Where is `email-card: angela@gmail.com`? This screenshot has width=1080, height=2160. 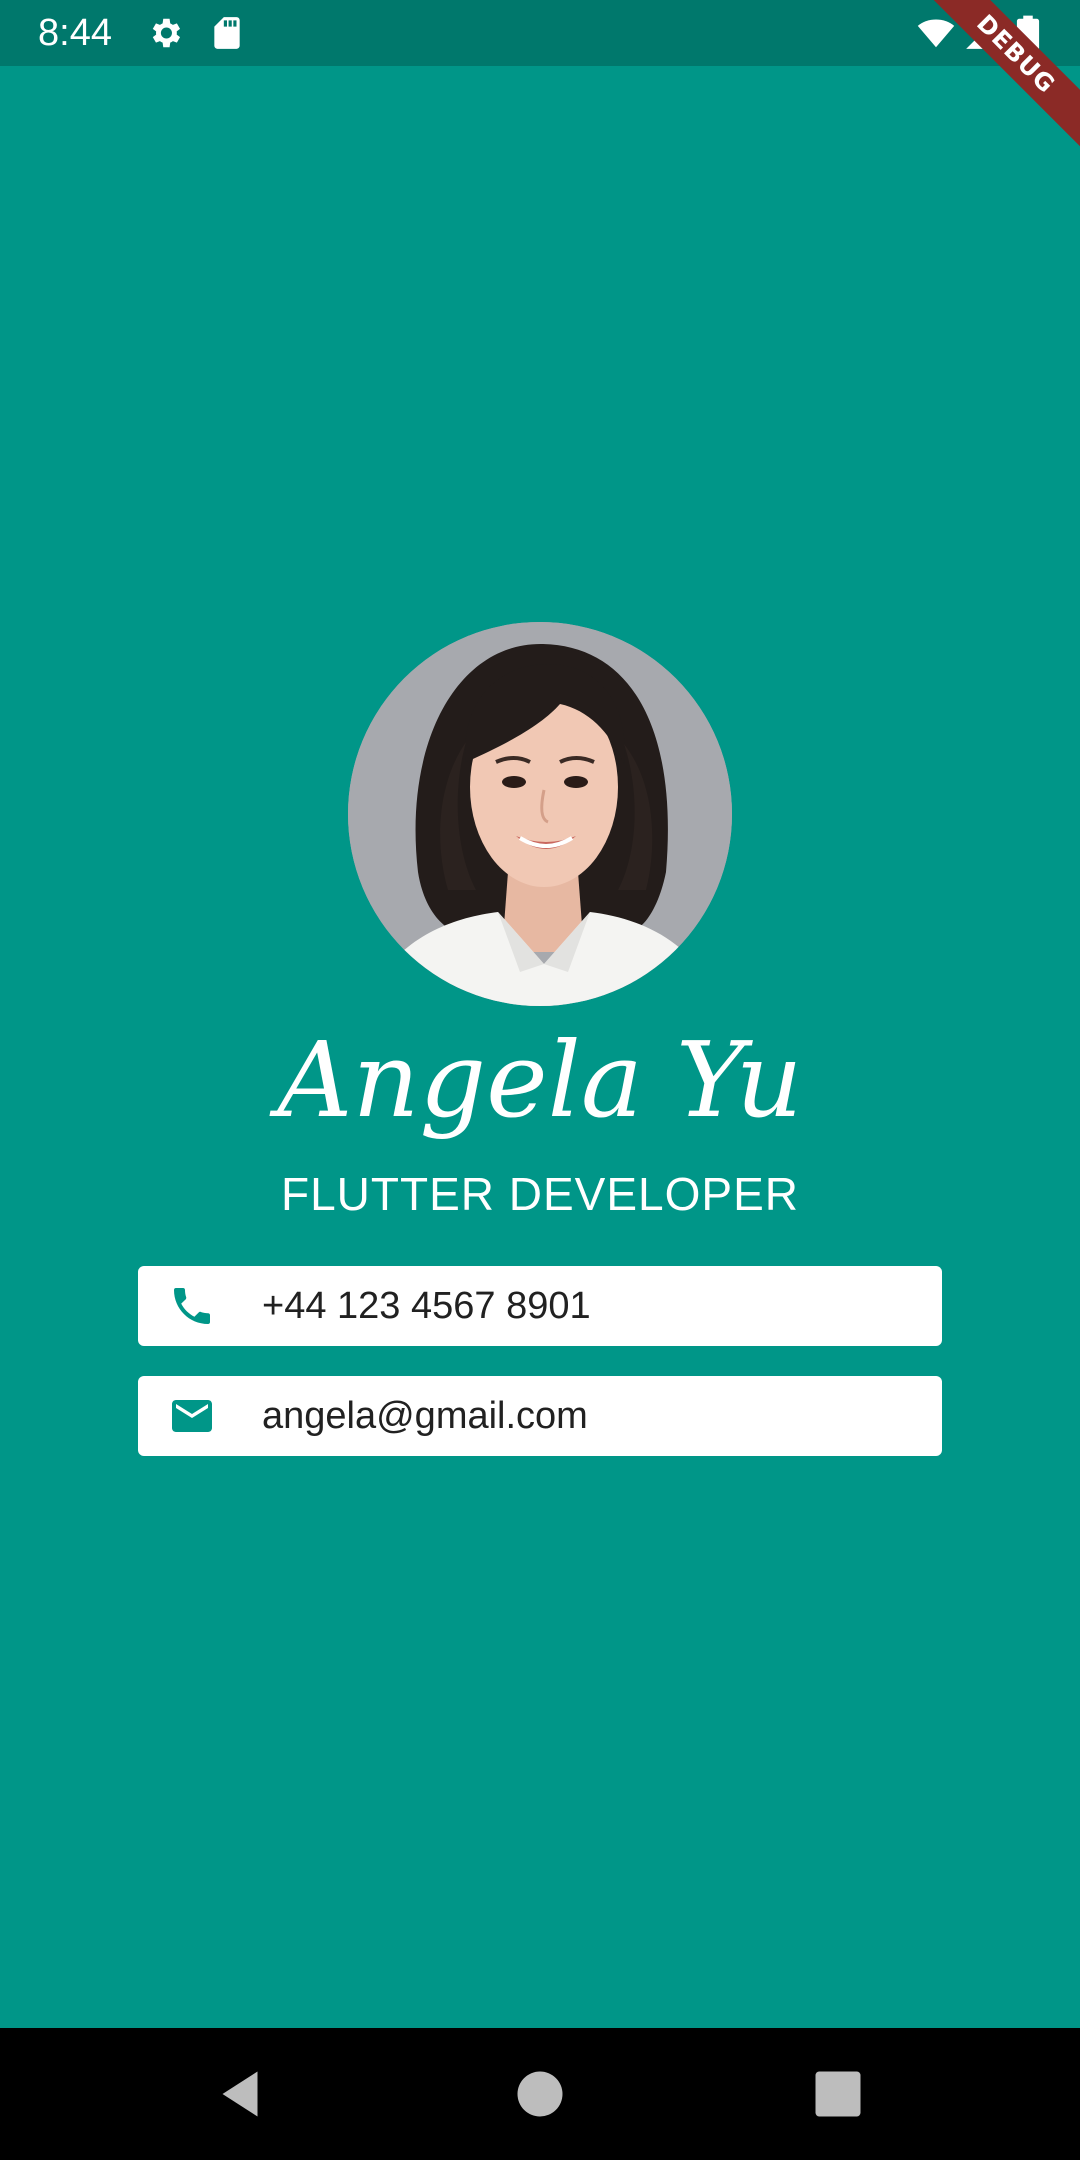
email-card: angela@gmail.com is located at coordinates (540, 1416).